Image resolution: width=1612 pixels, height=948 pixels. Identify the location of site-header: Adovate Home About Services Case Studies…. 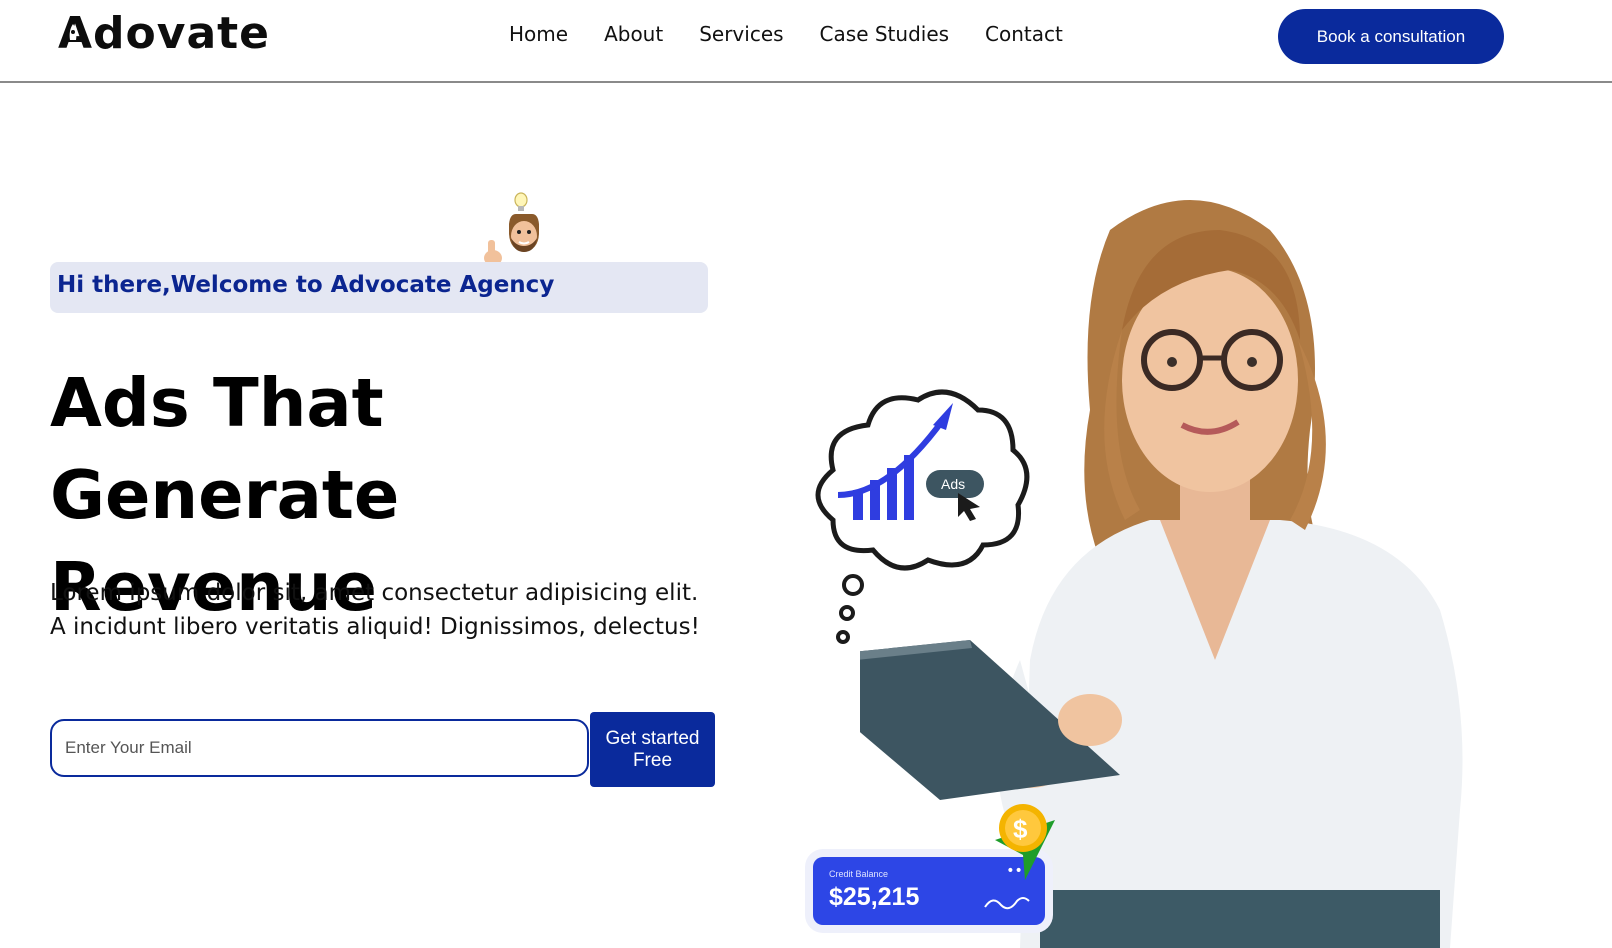
(806, 41).